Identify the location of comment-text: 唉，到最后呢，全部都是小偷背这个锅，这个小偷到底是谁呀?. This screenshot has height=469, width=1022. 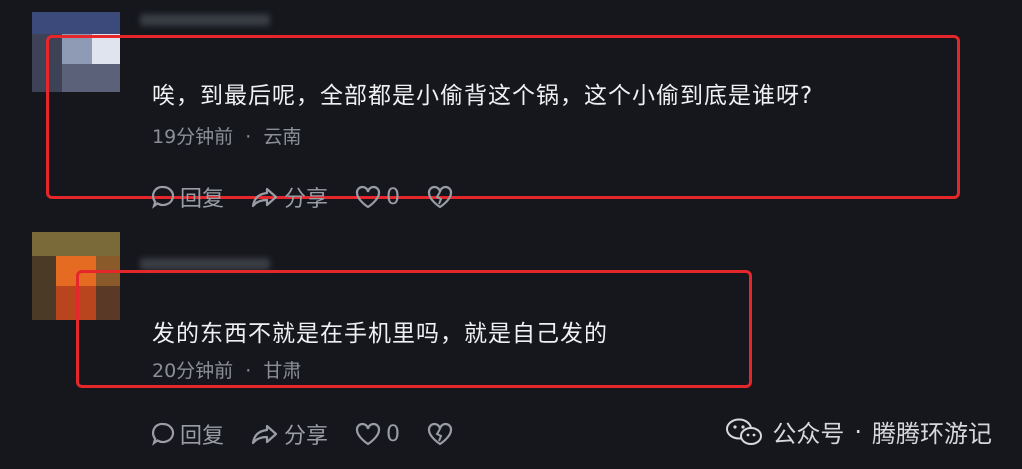
(483, 96).